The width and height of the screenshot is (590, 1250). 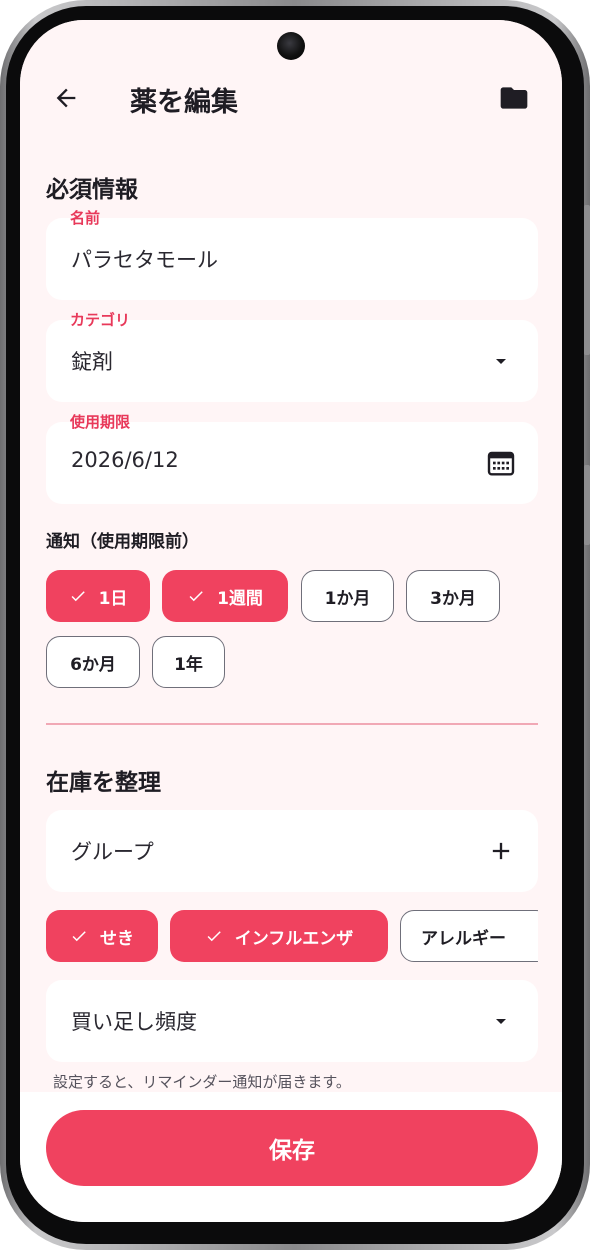 I want to click on arrow-left-icon, so click(x=66, y=100).